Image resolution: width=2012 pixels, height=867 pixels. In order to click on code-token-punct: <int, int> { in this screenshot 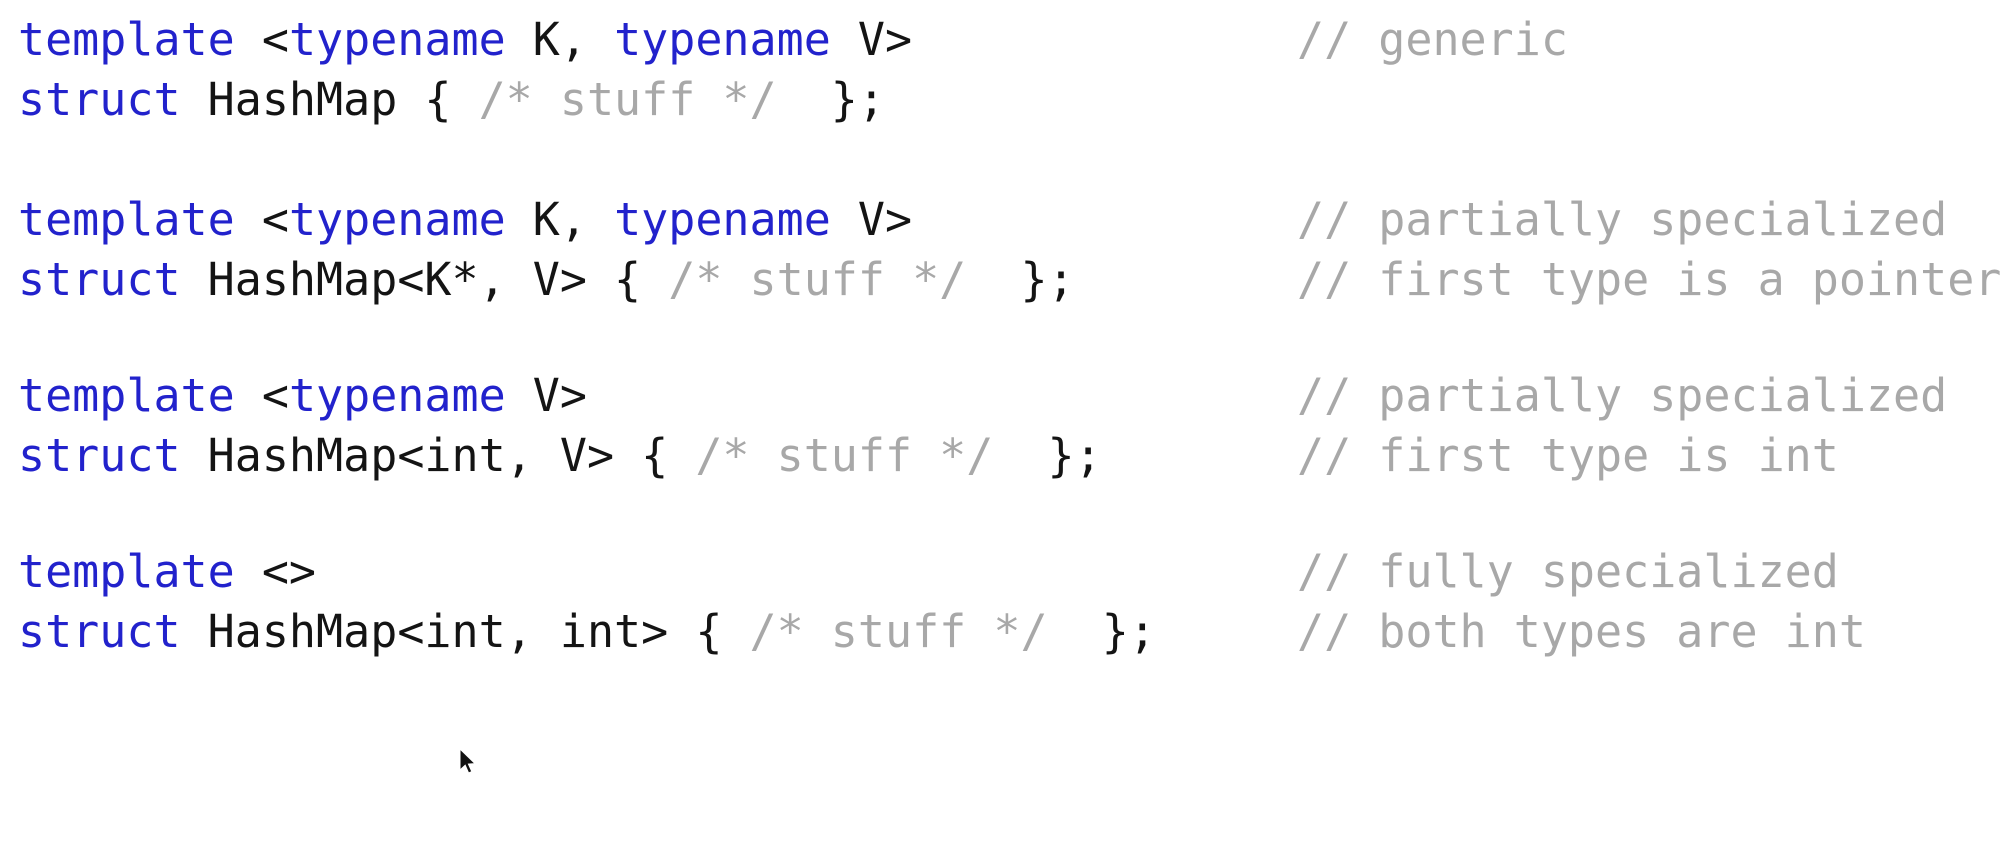, I will do `click(573, 631)`.